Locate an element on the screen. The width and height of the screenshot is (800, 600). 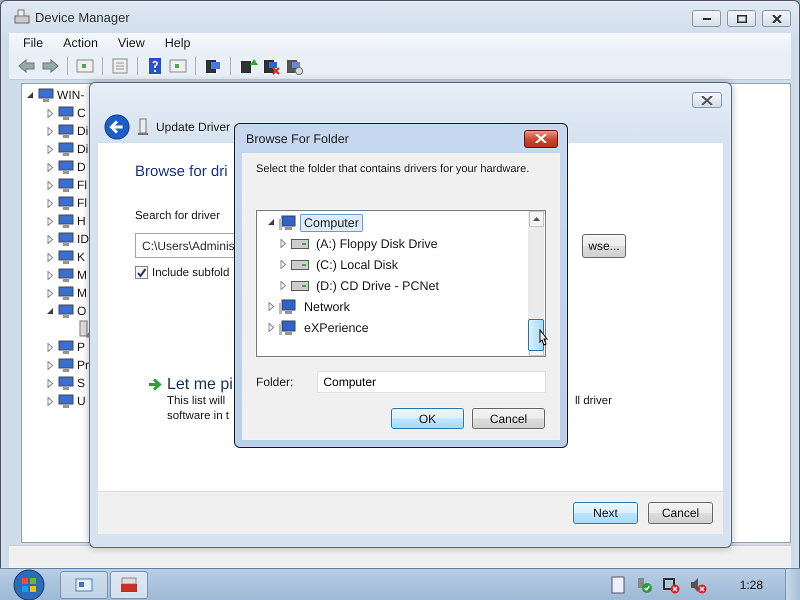
field-label: Search for driver is located at coordinates (177, 217).